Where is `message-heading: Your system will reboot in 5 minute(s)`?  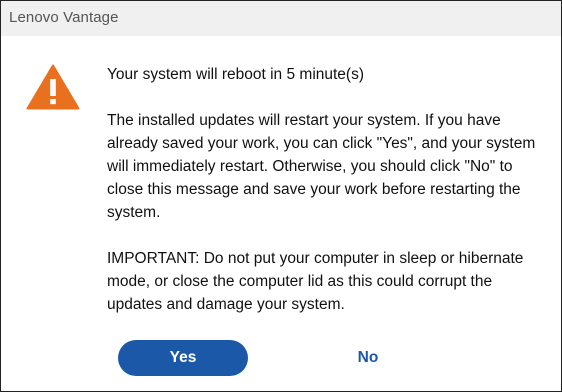
message-heading: Your system will reboot in 5 minute(s) is located at coordinates (235, 74).